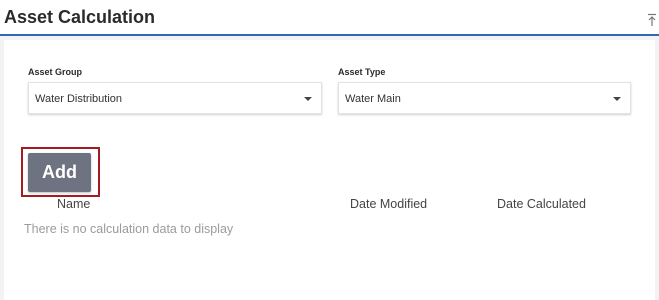 Image resolution: width=659 pixels, height=300 pixels. Describe the element at coordinates (73, 204) in the screenshot. I see `column-header-name: Name` at that location.